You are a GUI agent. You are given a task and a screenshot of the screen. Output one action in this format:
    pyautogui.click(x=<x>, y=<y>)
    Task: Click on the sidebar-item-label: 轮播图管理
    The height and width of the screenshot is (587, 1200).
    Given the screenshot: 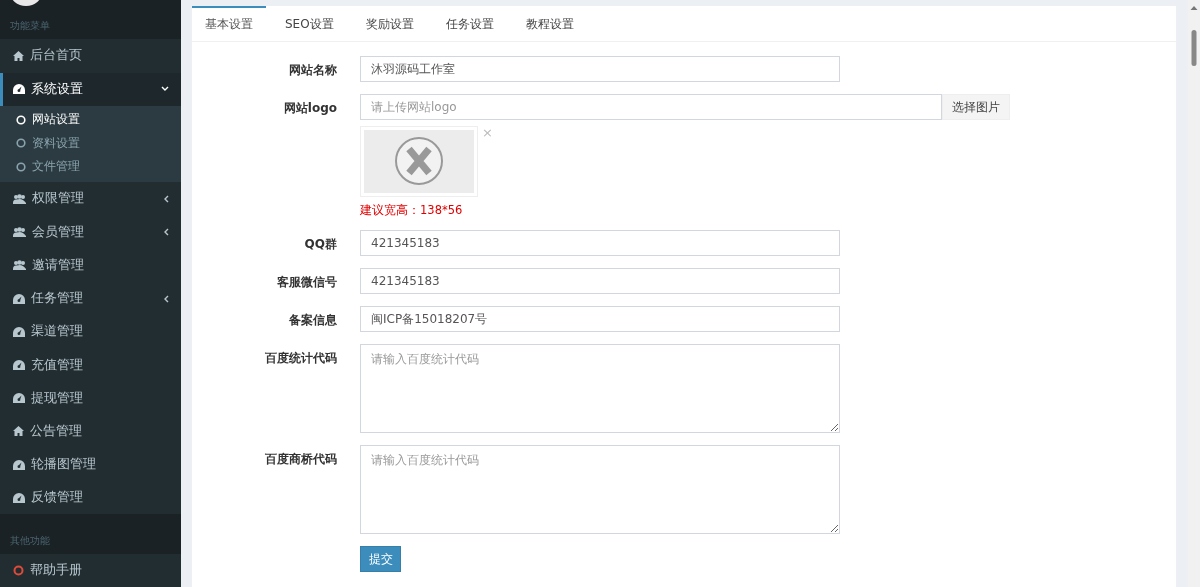 What is the action you would take?
    pyautogui.click(x=64, y=465)
    